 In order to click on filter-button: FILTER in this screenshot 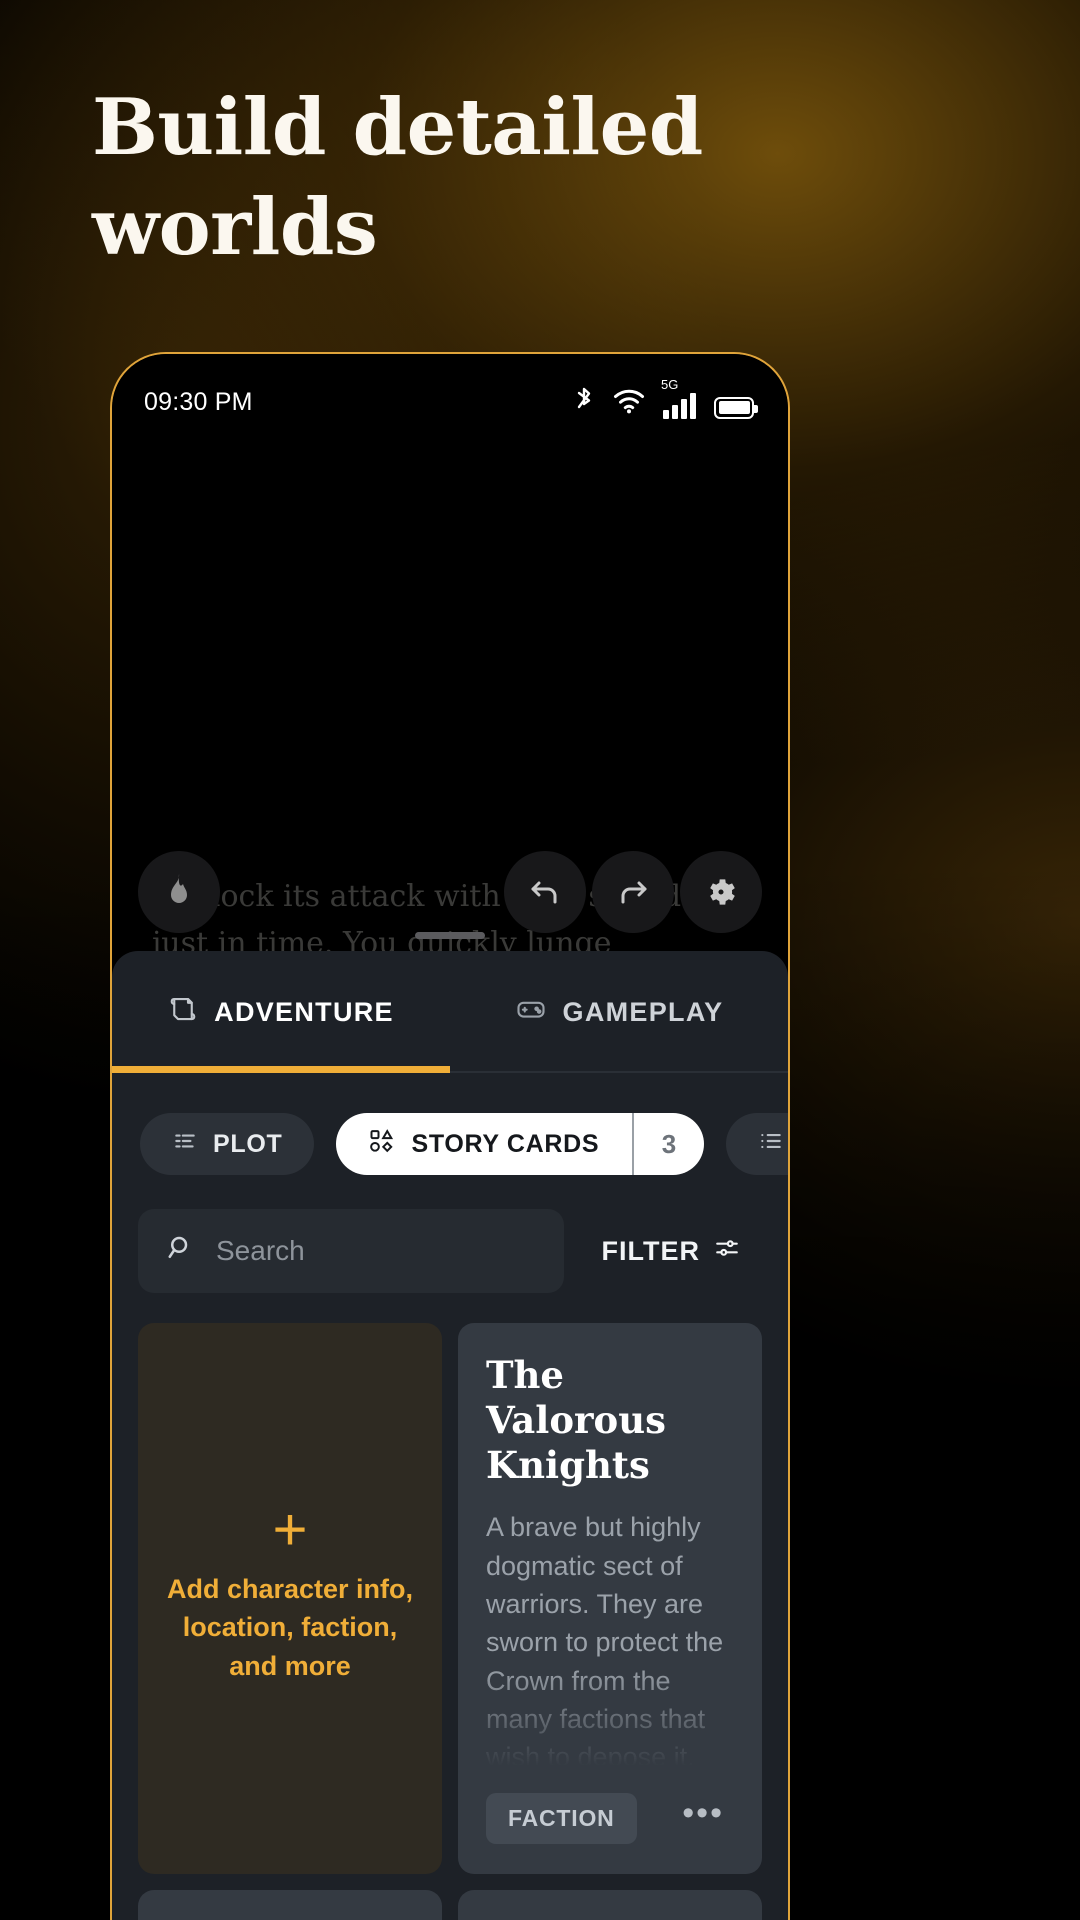, I will do `click(668, 1251)`.